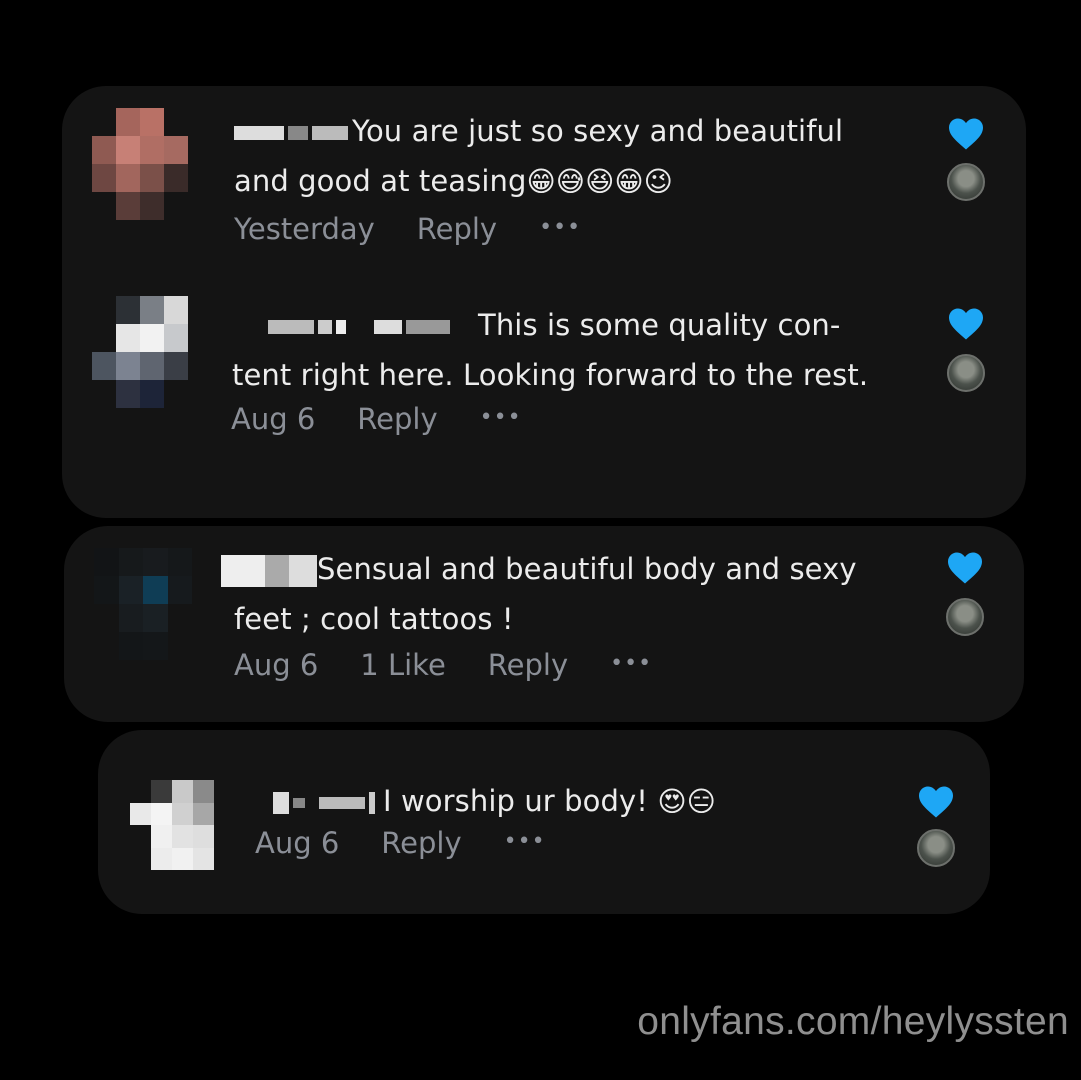  What do you see at coordinates (686, 801) in the screenshot?
I see `emoji-group: 😍😑` at bounding box center [686, 801].